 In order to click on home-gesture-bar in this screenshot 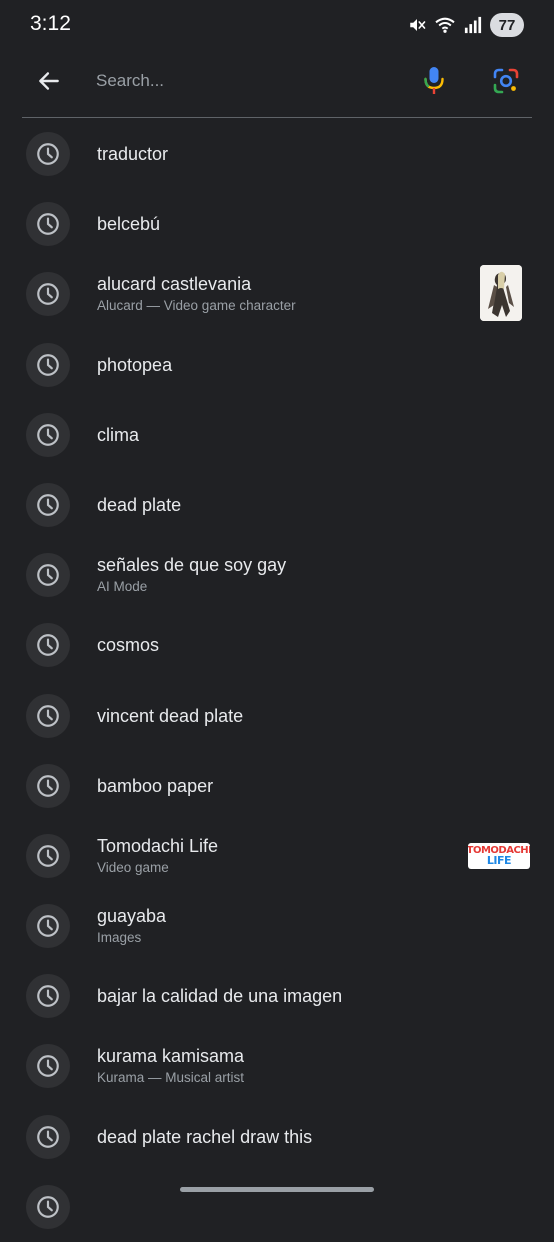, I will do `click(277, 1189)`.